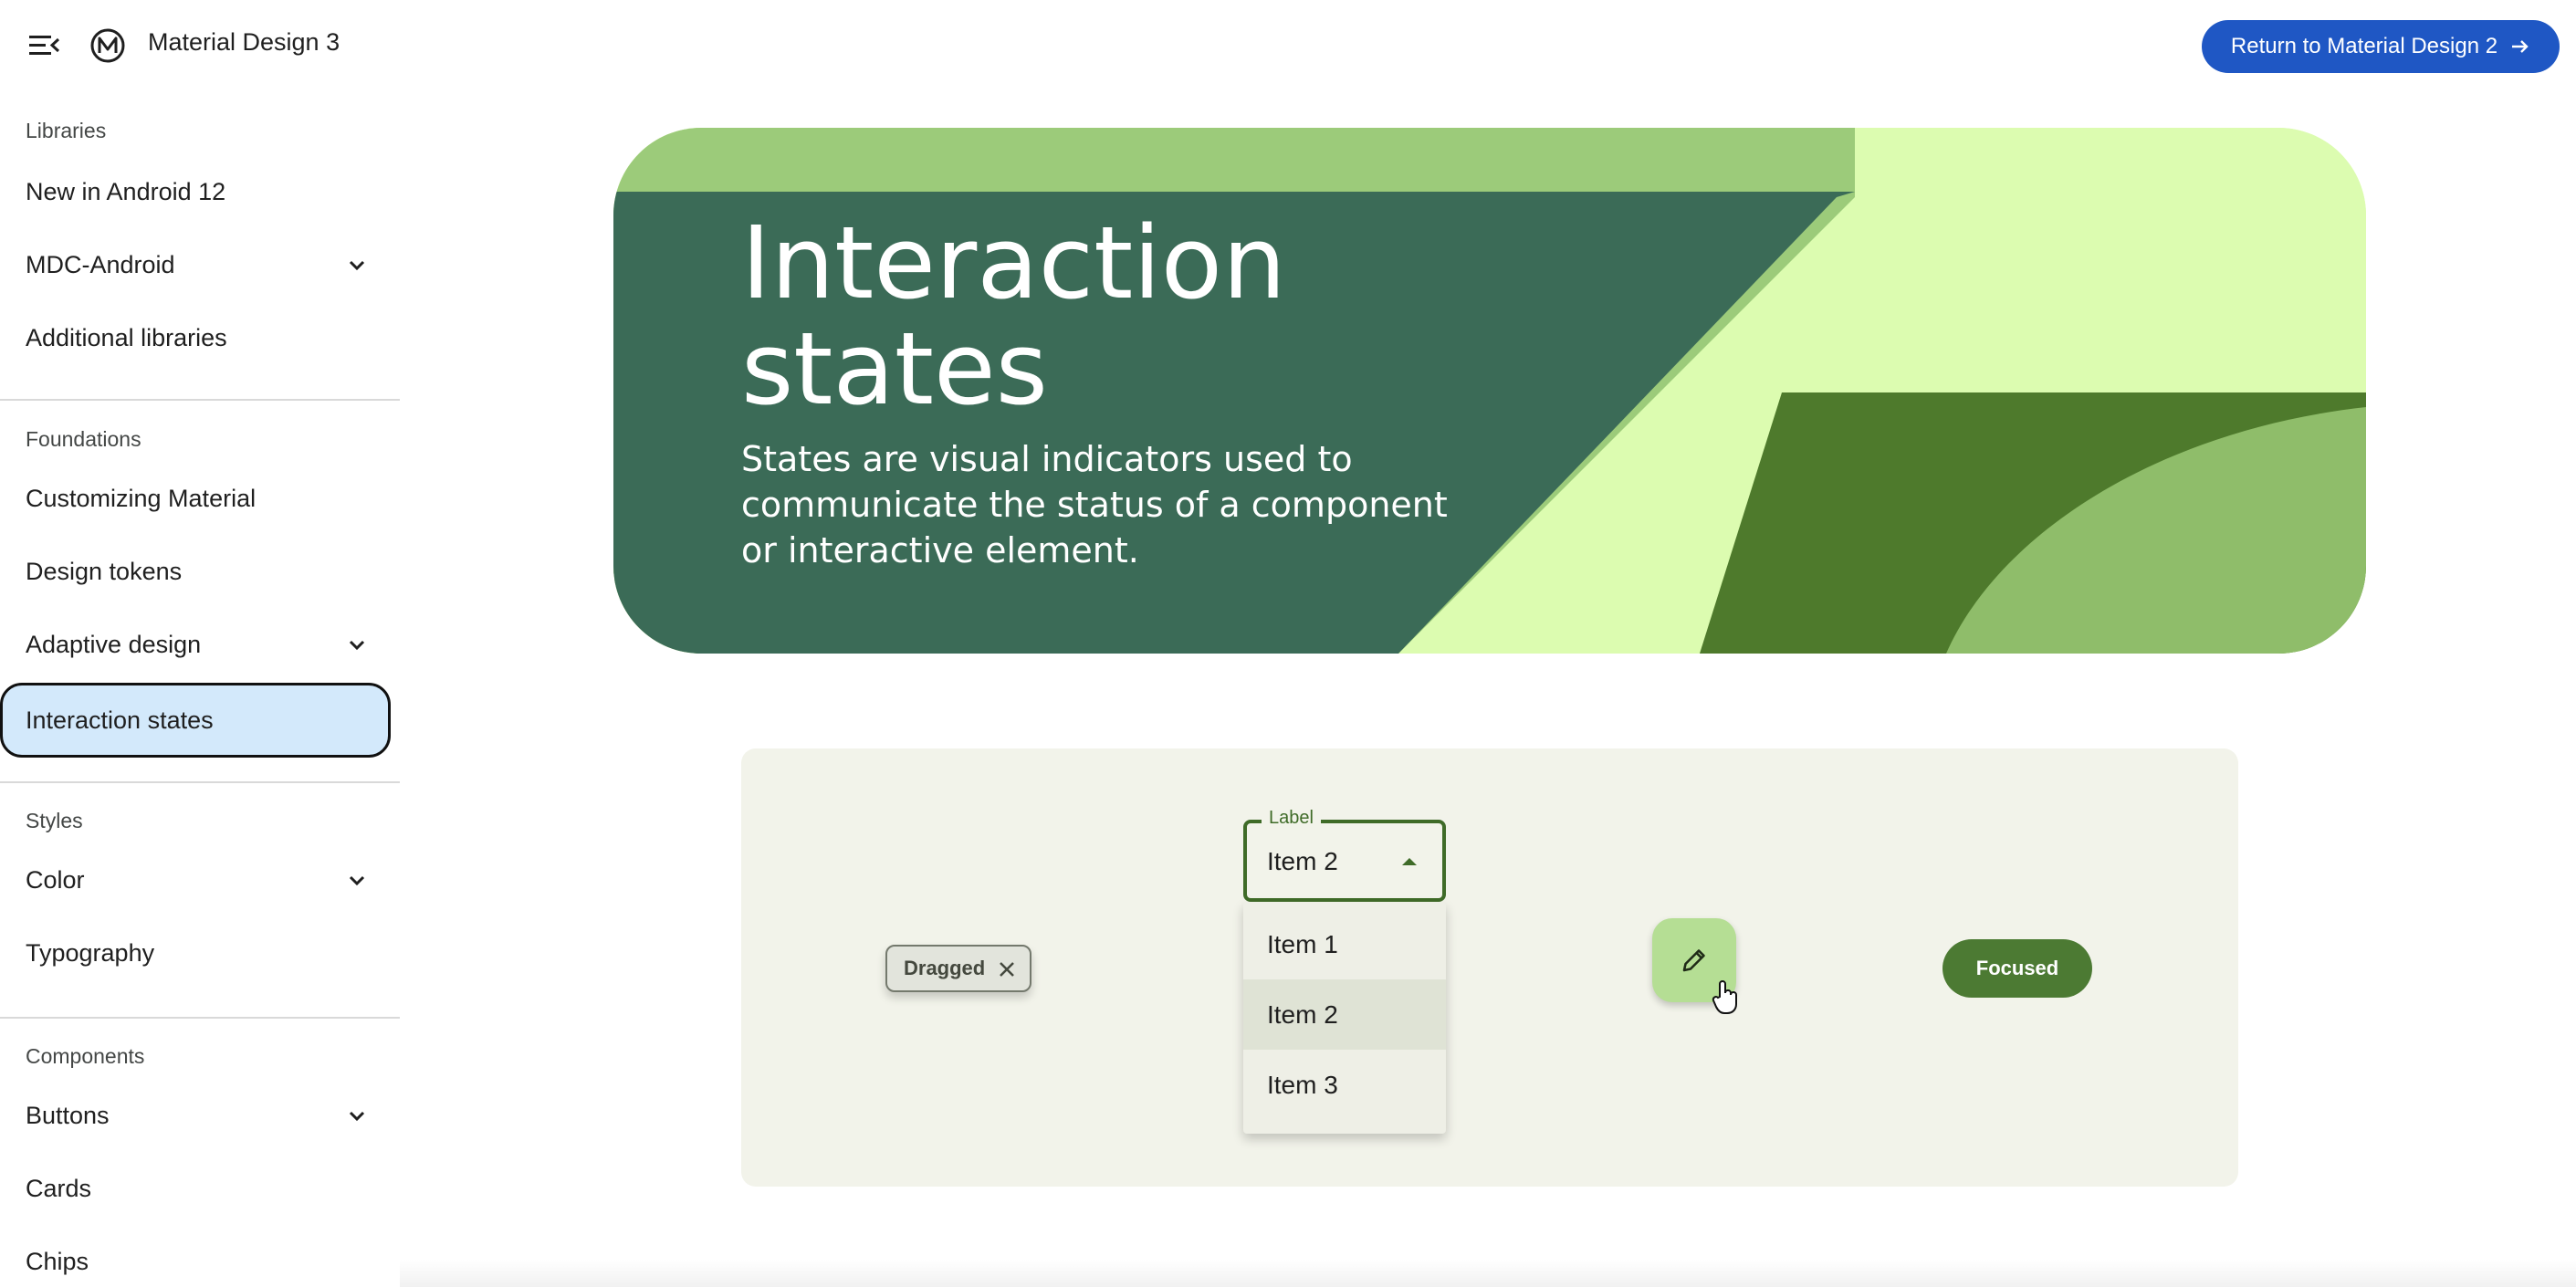  Describe the element at coordinates (1302, 861) in the screenshot. I see `select-value: Item 2` at that location.